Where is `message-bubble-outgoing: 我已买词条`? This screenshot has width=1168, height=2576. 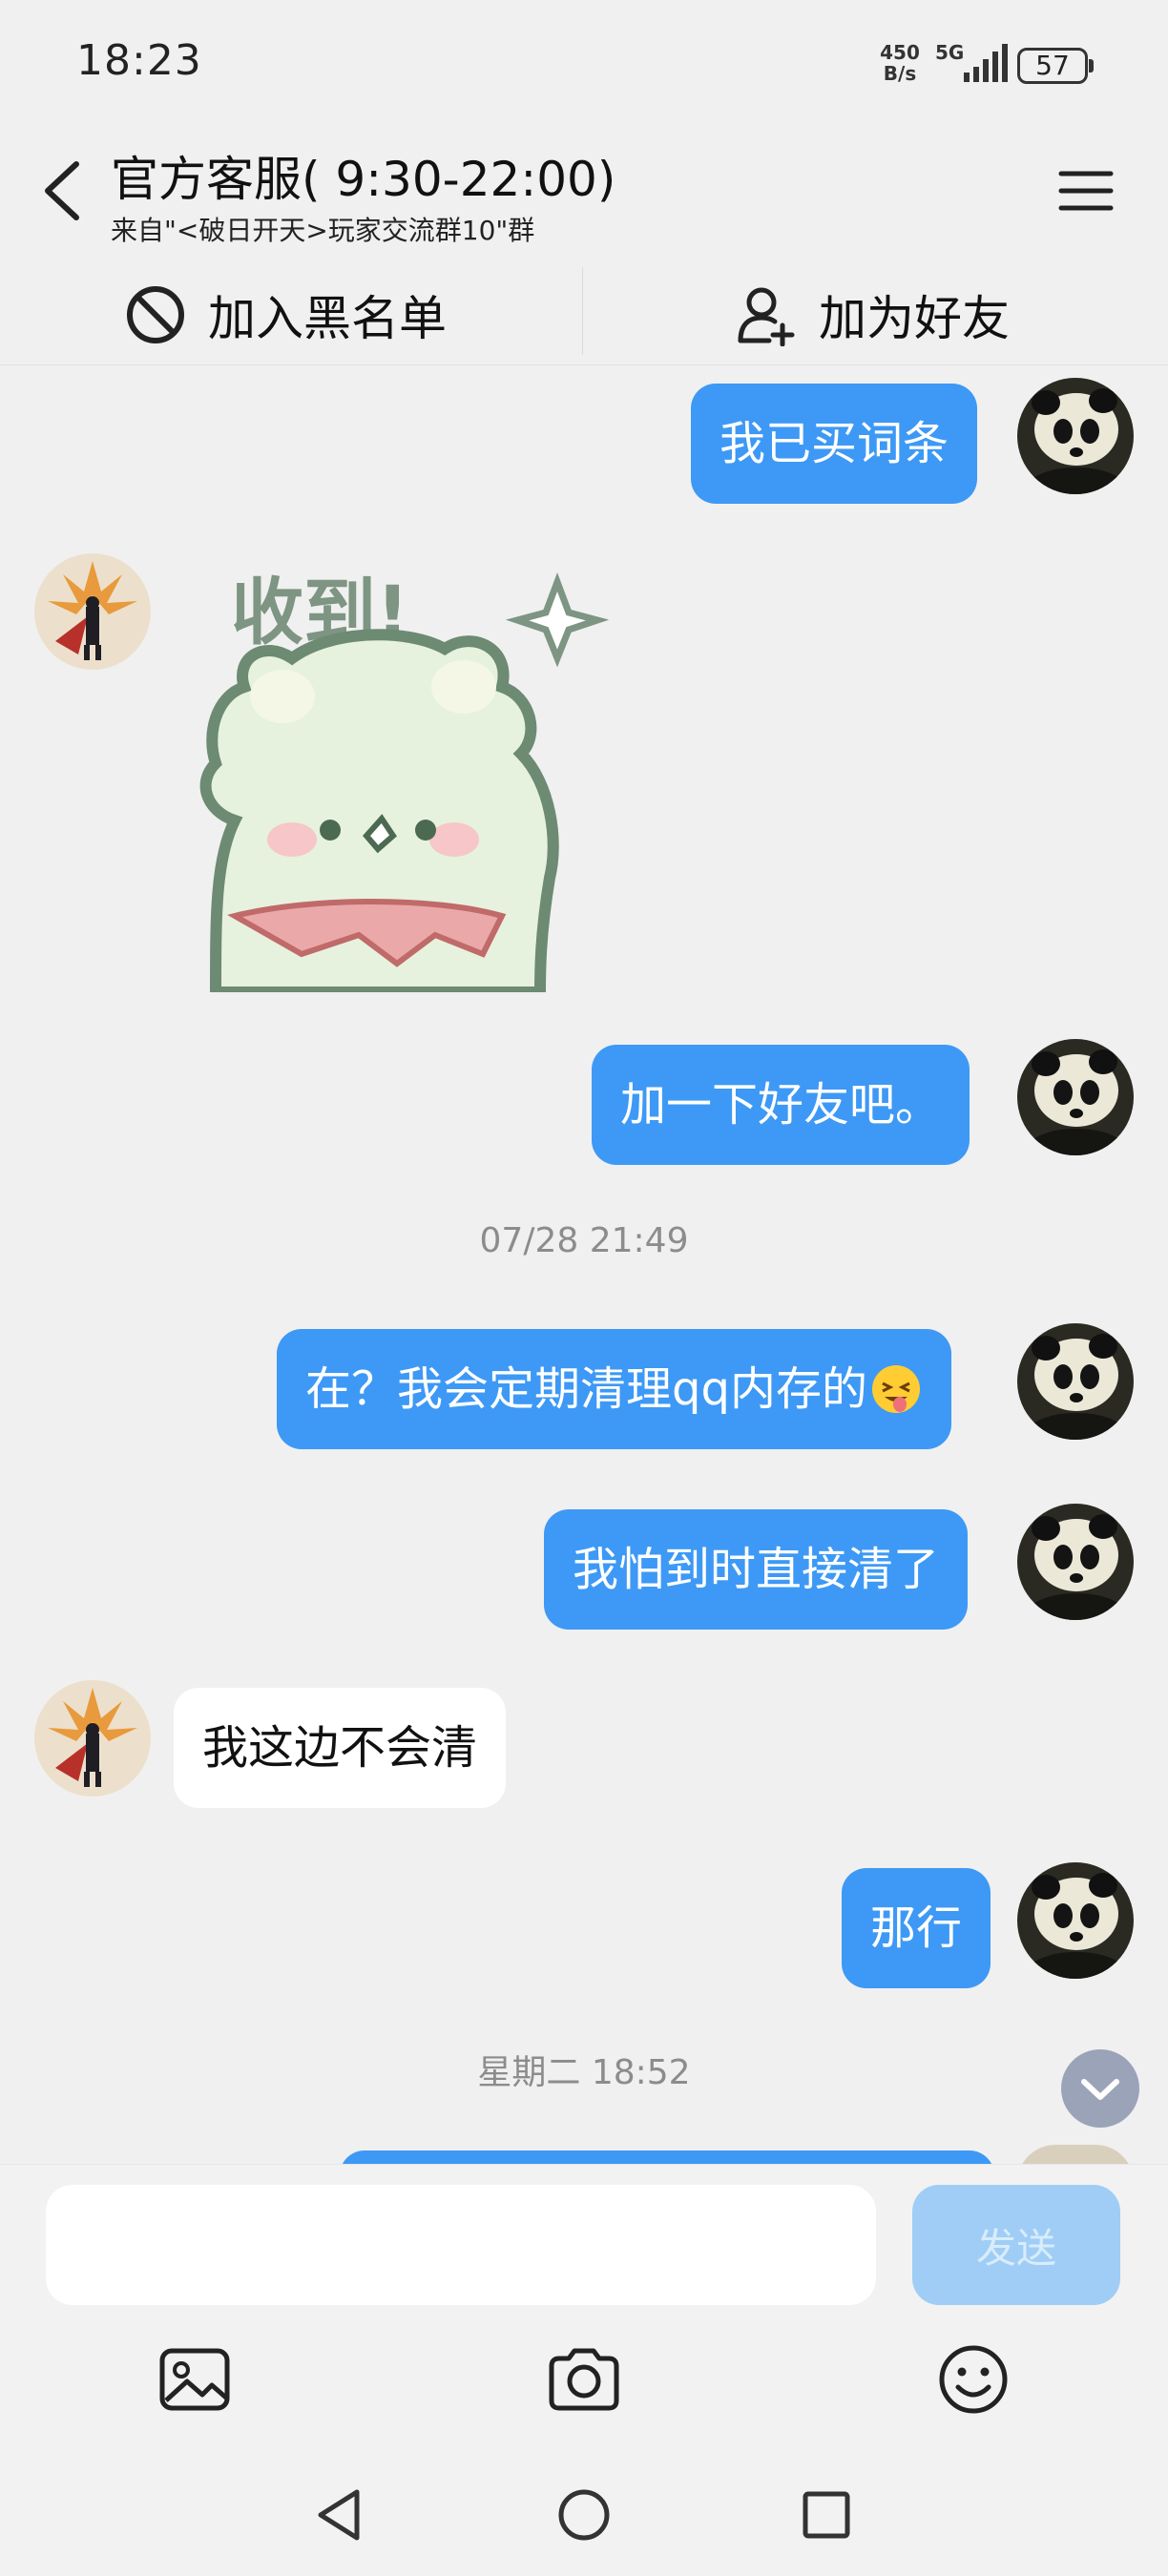
message-bubble-outgoing: 我已买词条 is located at coordinates (834, 444).